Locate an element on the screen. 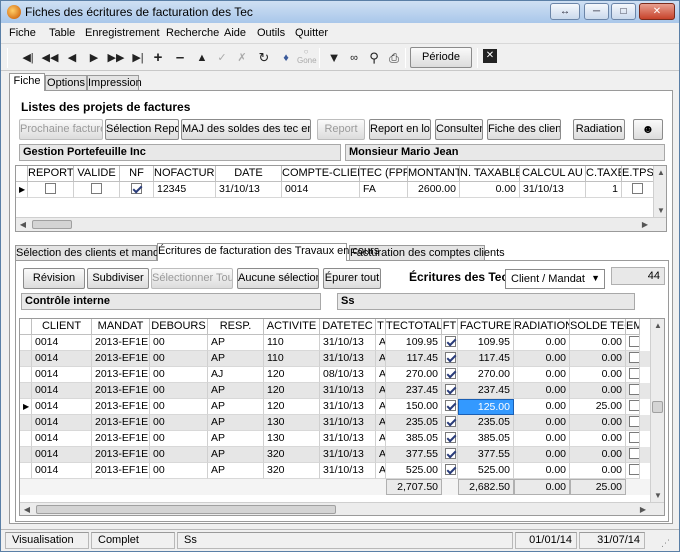  projects-hscrollbar: ◀ ▶ is located at coordinates (341, 224).